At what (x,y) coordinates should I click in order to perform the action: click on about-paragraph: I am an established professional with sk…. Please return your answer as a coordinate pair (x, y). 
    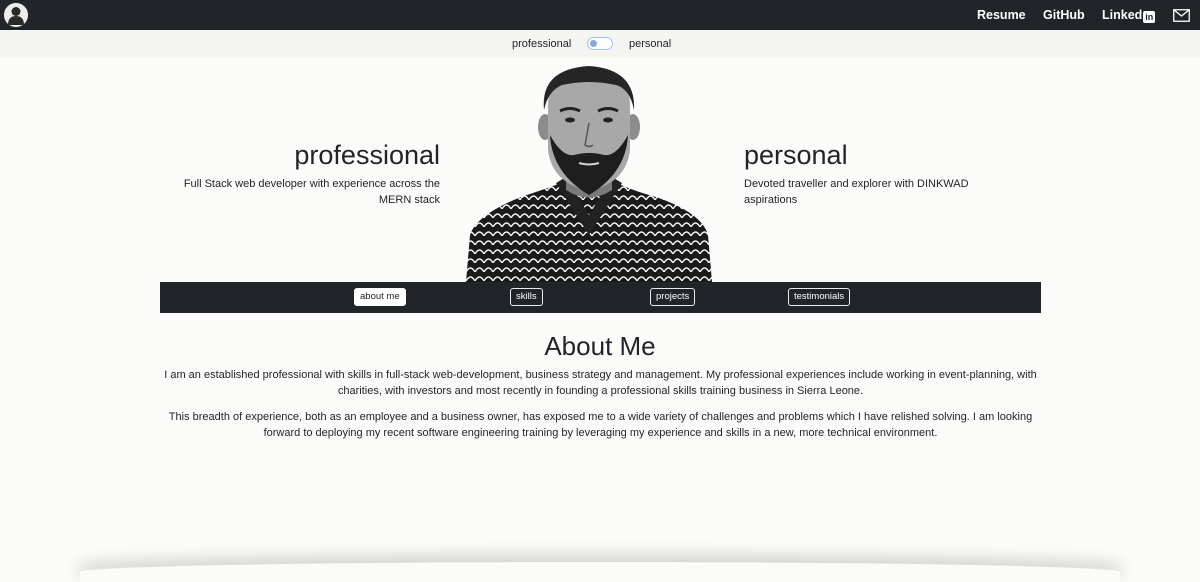
    Looking at the image, I should click on (600, 383).